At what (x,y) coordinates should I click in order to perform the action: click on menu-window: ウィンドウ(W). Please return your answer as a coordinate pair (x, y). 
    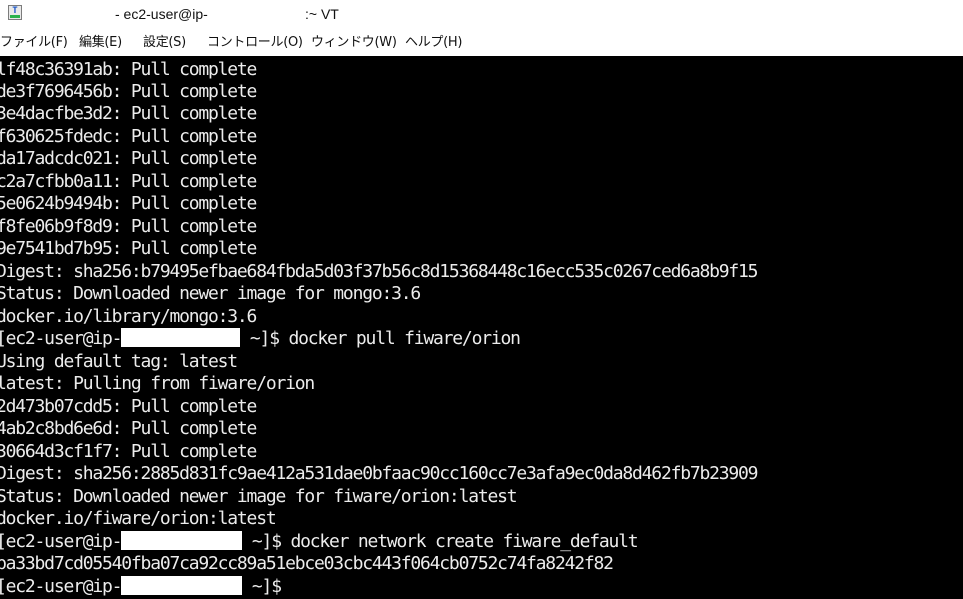
    Looking at the image, I should click on (354, 42).